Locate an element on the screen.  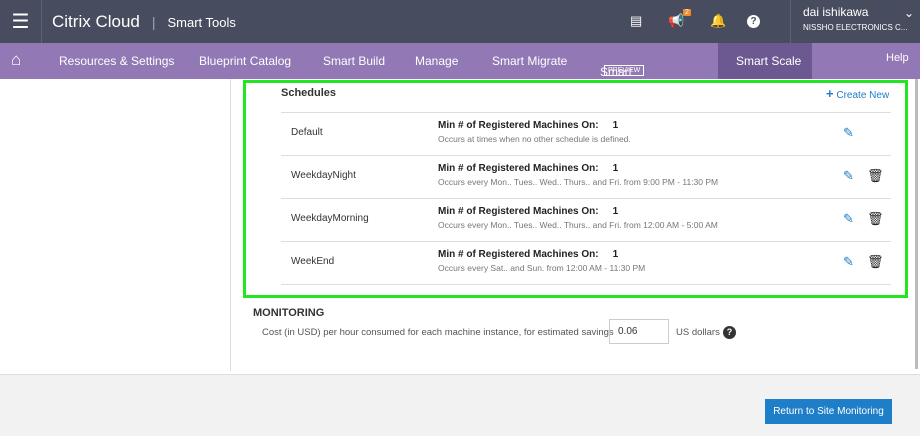
tab-resources-settings: Resources & Settings is located at coordinates (116, 61).